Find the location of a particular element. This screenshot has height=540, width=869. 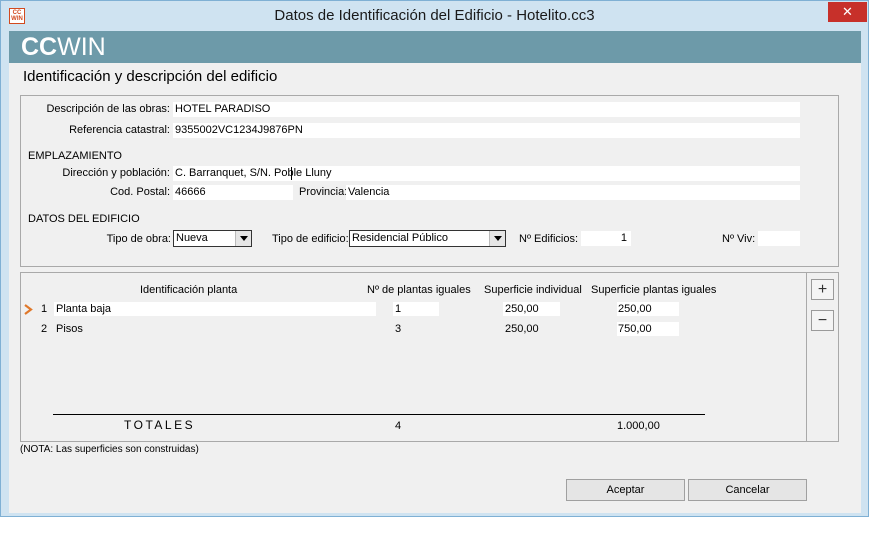

col-header-identificacion: Identificación planta is located at coordinates (189, 290).